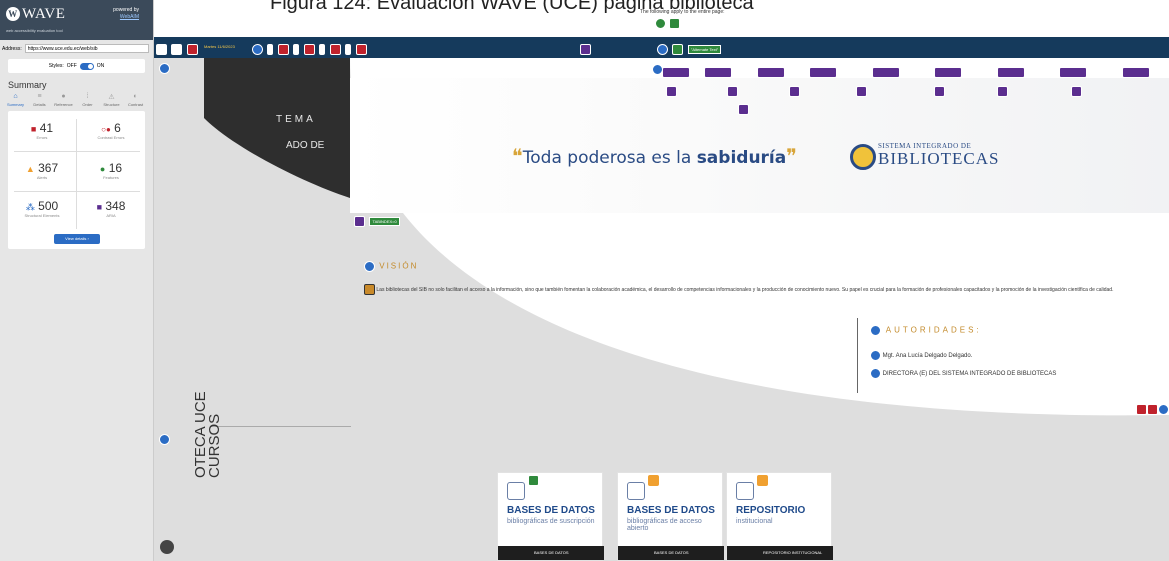 The height and width of the screenshot is (561, 1169). Describe the element at coordinates (780, 553) in the screenshot. I see `card-link-bar: REPOSITORIO INSTITUCIONAL` at that location.